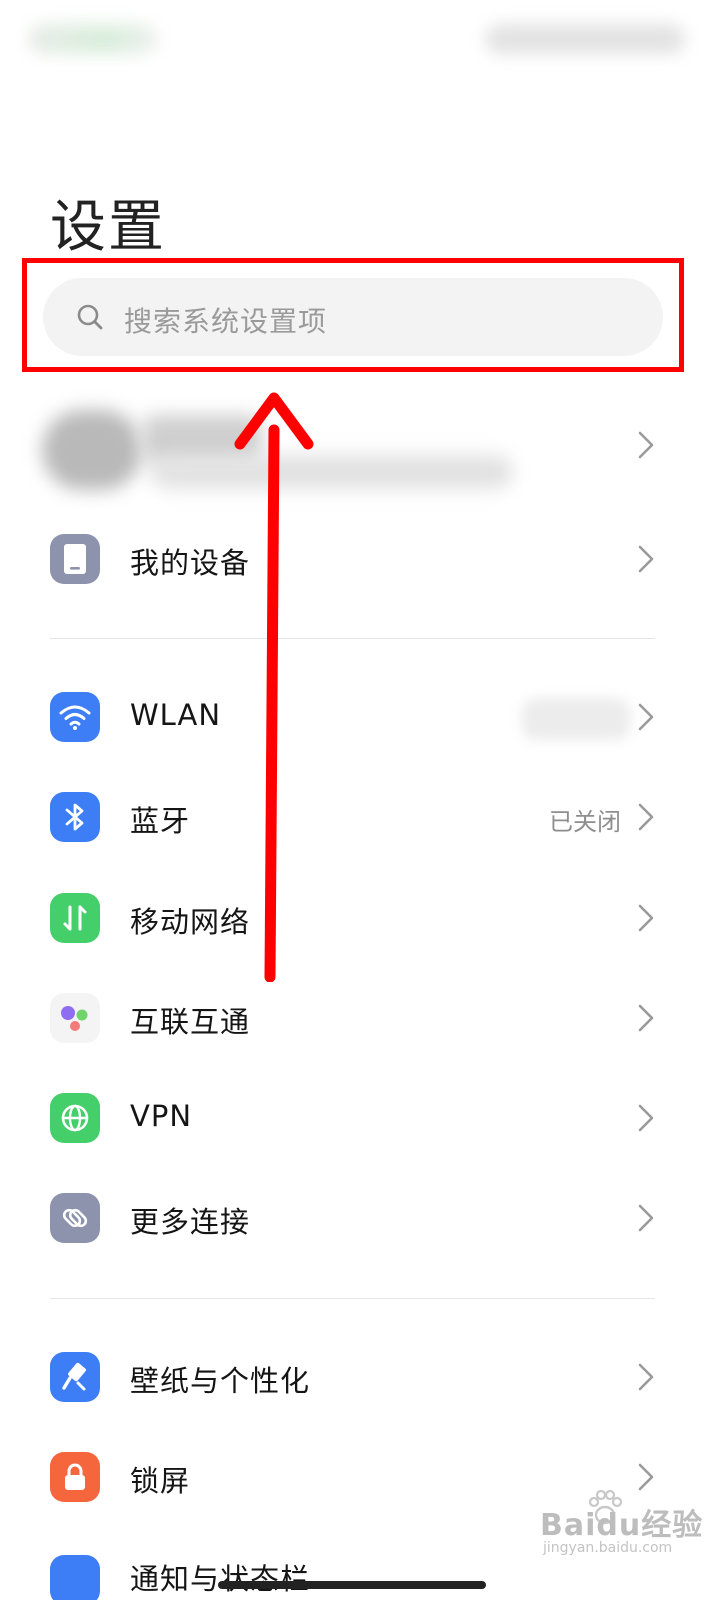 This screenshot has width=719, height=1600. I want to click on status-bar, so click(359, 35).